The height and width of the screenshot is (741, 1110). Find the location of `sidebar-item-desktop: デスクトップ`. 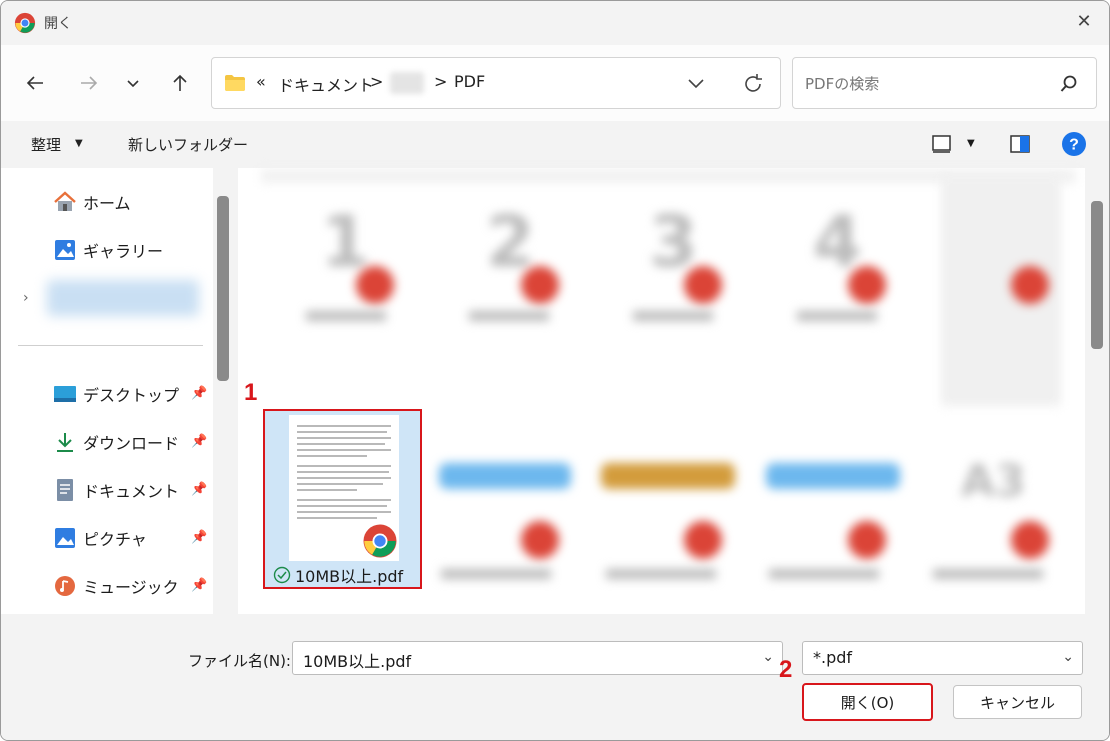

sidebar-item-desktop: デスクトップ is located at coordinates (116, 394).